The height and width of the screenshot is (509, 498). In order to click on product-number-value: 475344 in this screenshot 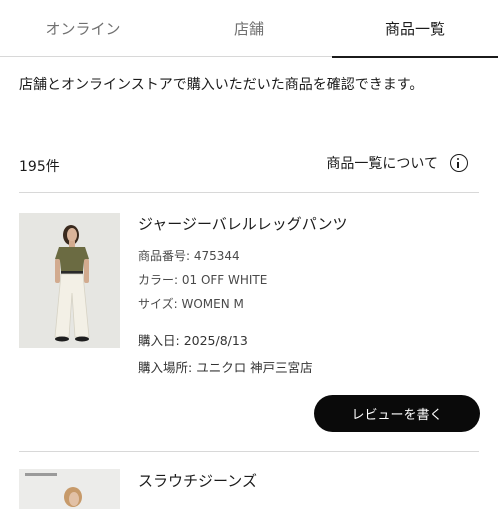, I will do `click(216, 256)`.